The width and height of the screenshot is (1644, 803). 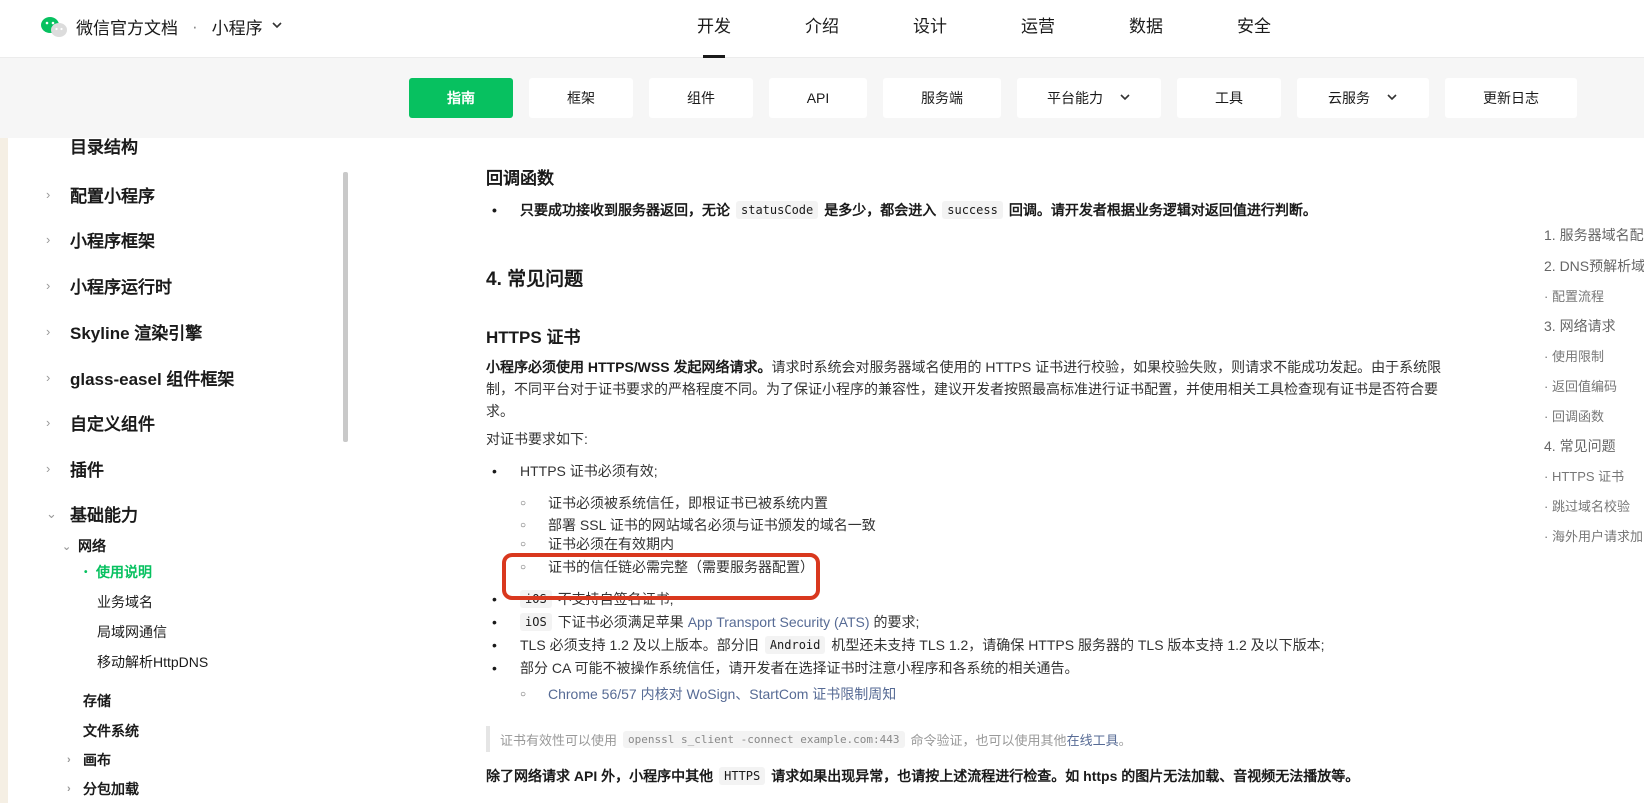 What do you see at coordinates (237, 26) in the screenshot?
I see `product-switcher: 小程序` at bounding box center [237, 26].